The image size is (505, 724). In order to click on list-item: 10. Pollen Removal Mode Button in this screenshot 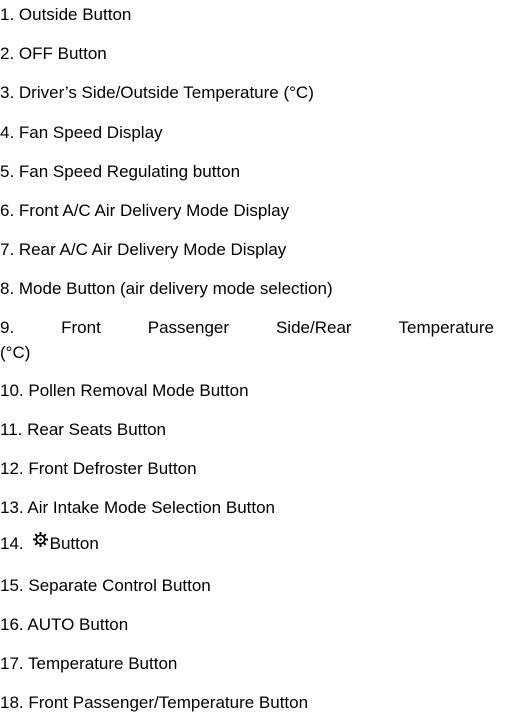, I will do `click(124, 390)`.